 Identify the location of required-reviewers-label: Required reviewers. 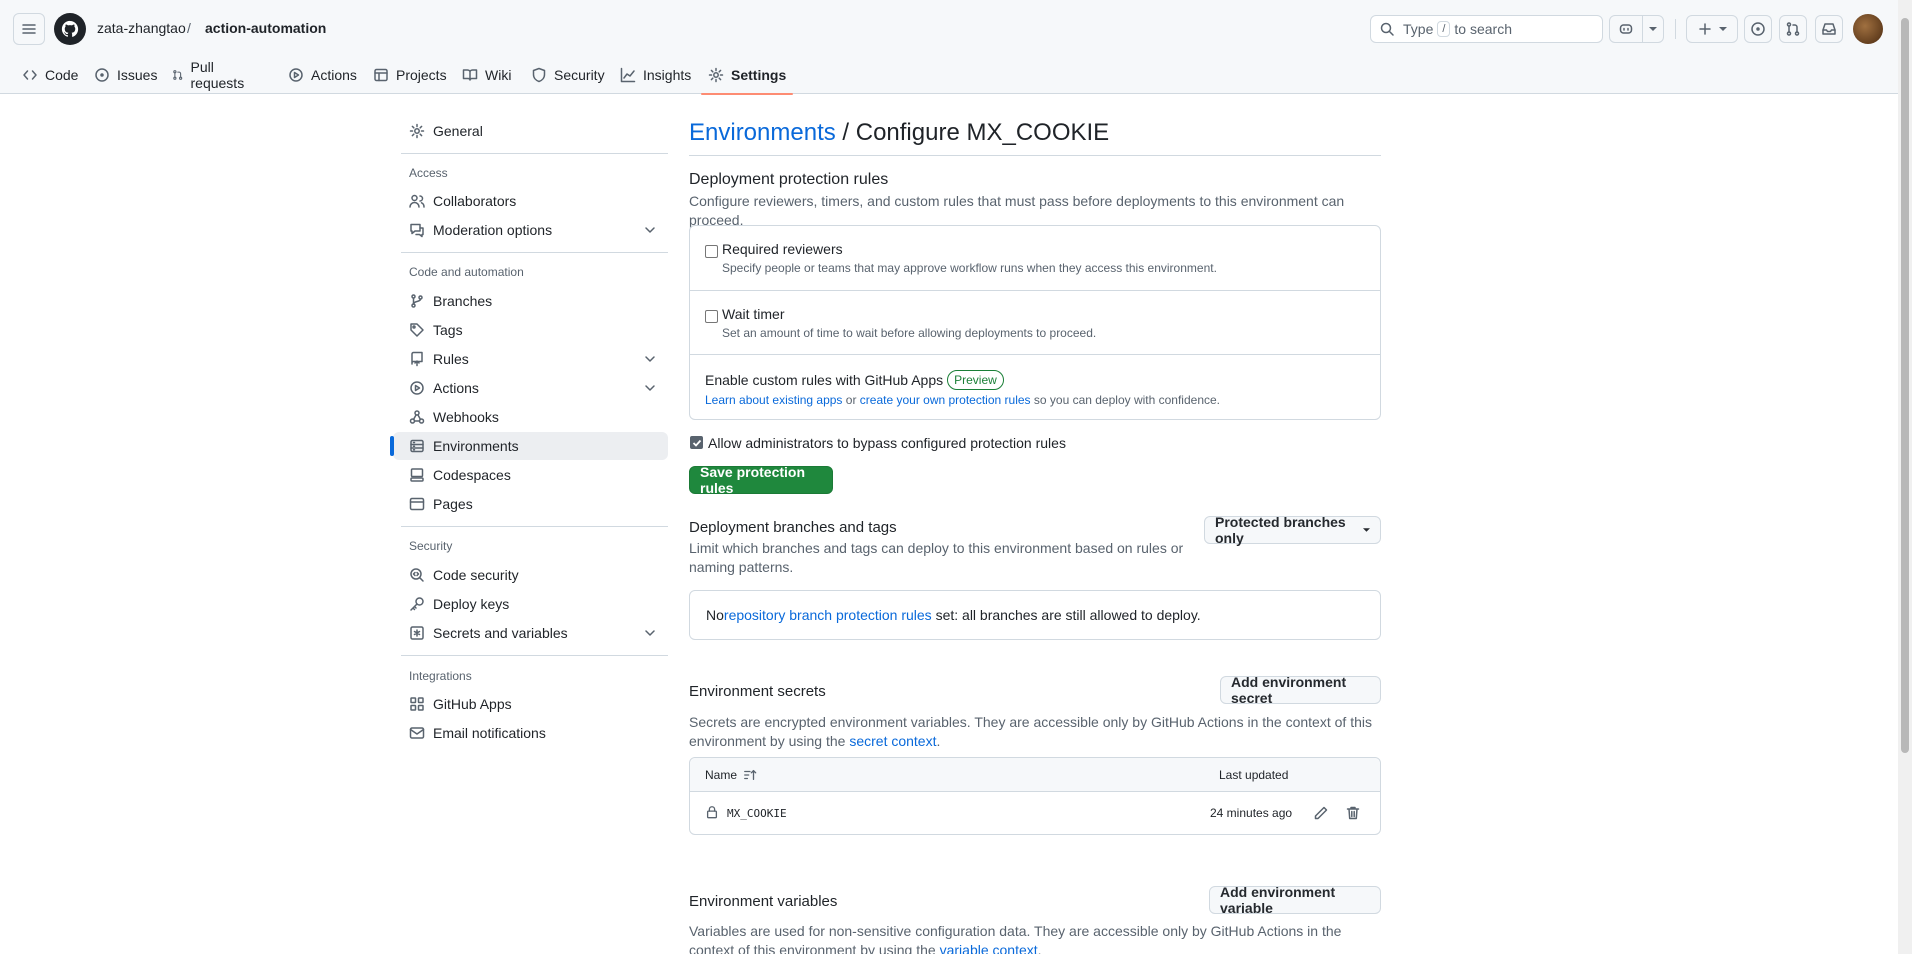
(782, 249).